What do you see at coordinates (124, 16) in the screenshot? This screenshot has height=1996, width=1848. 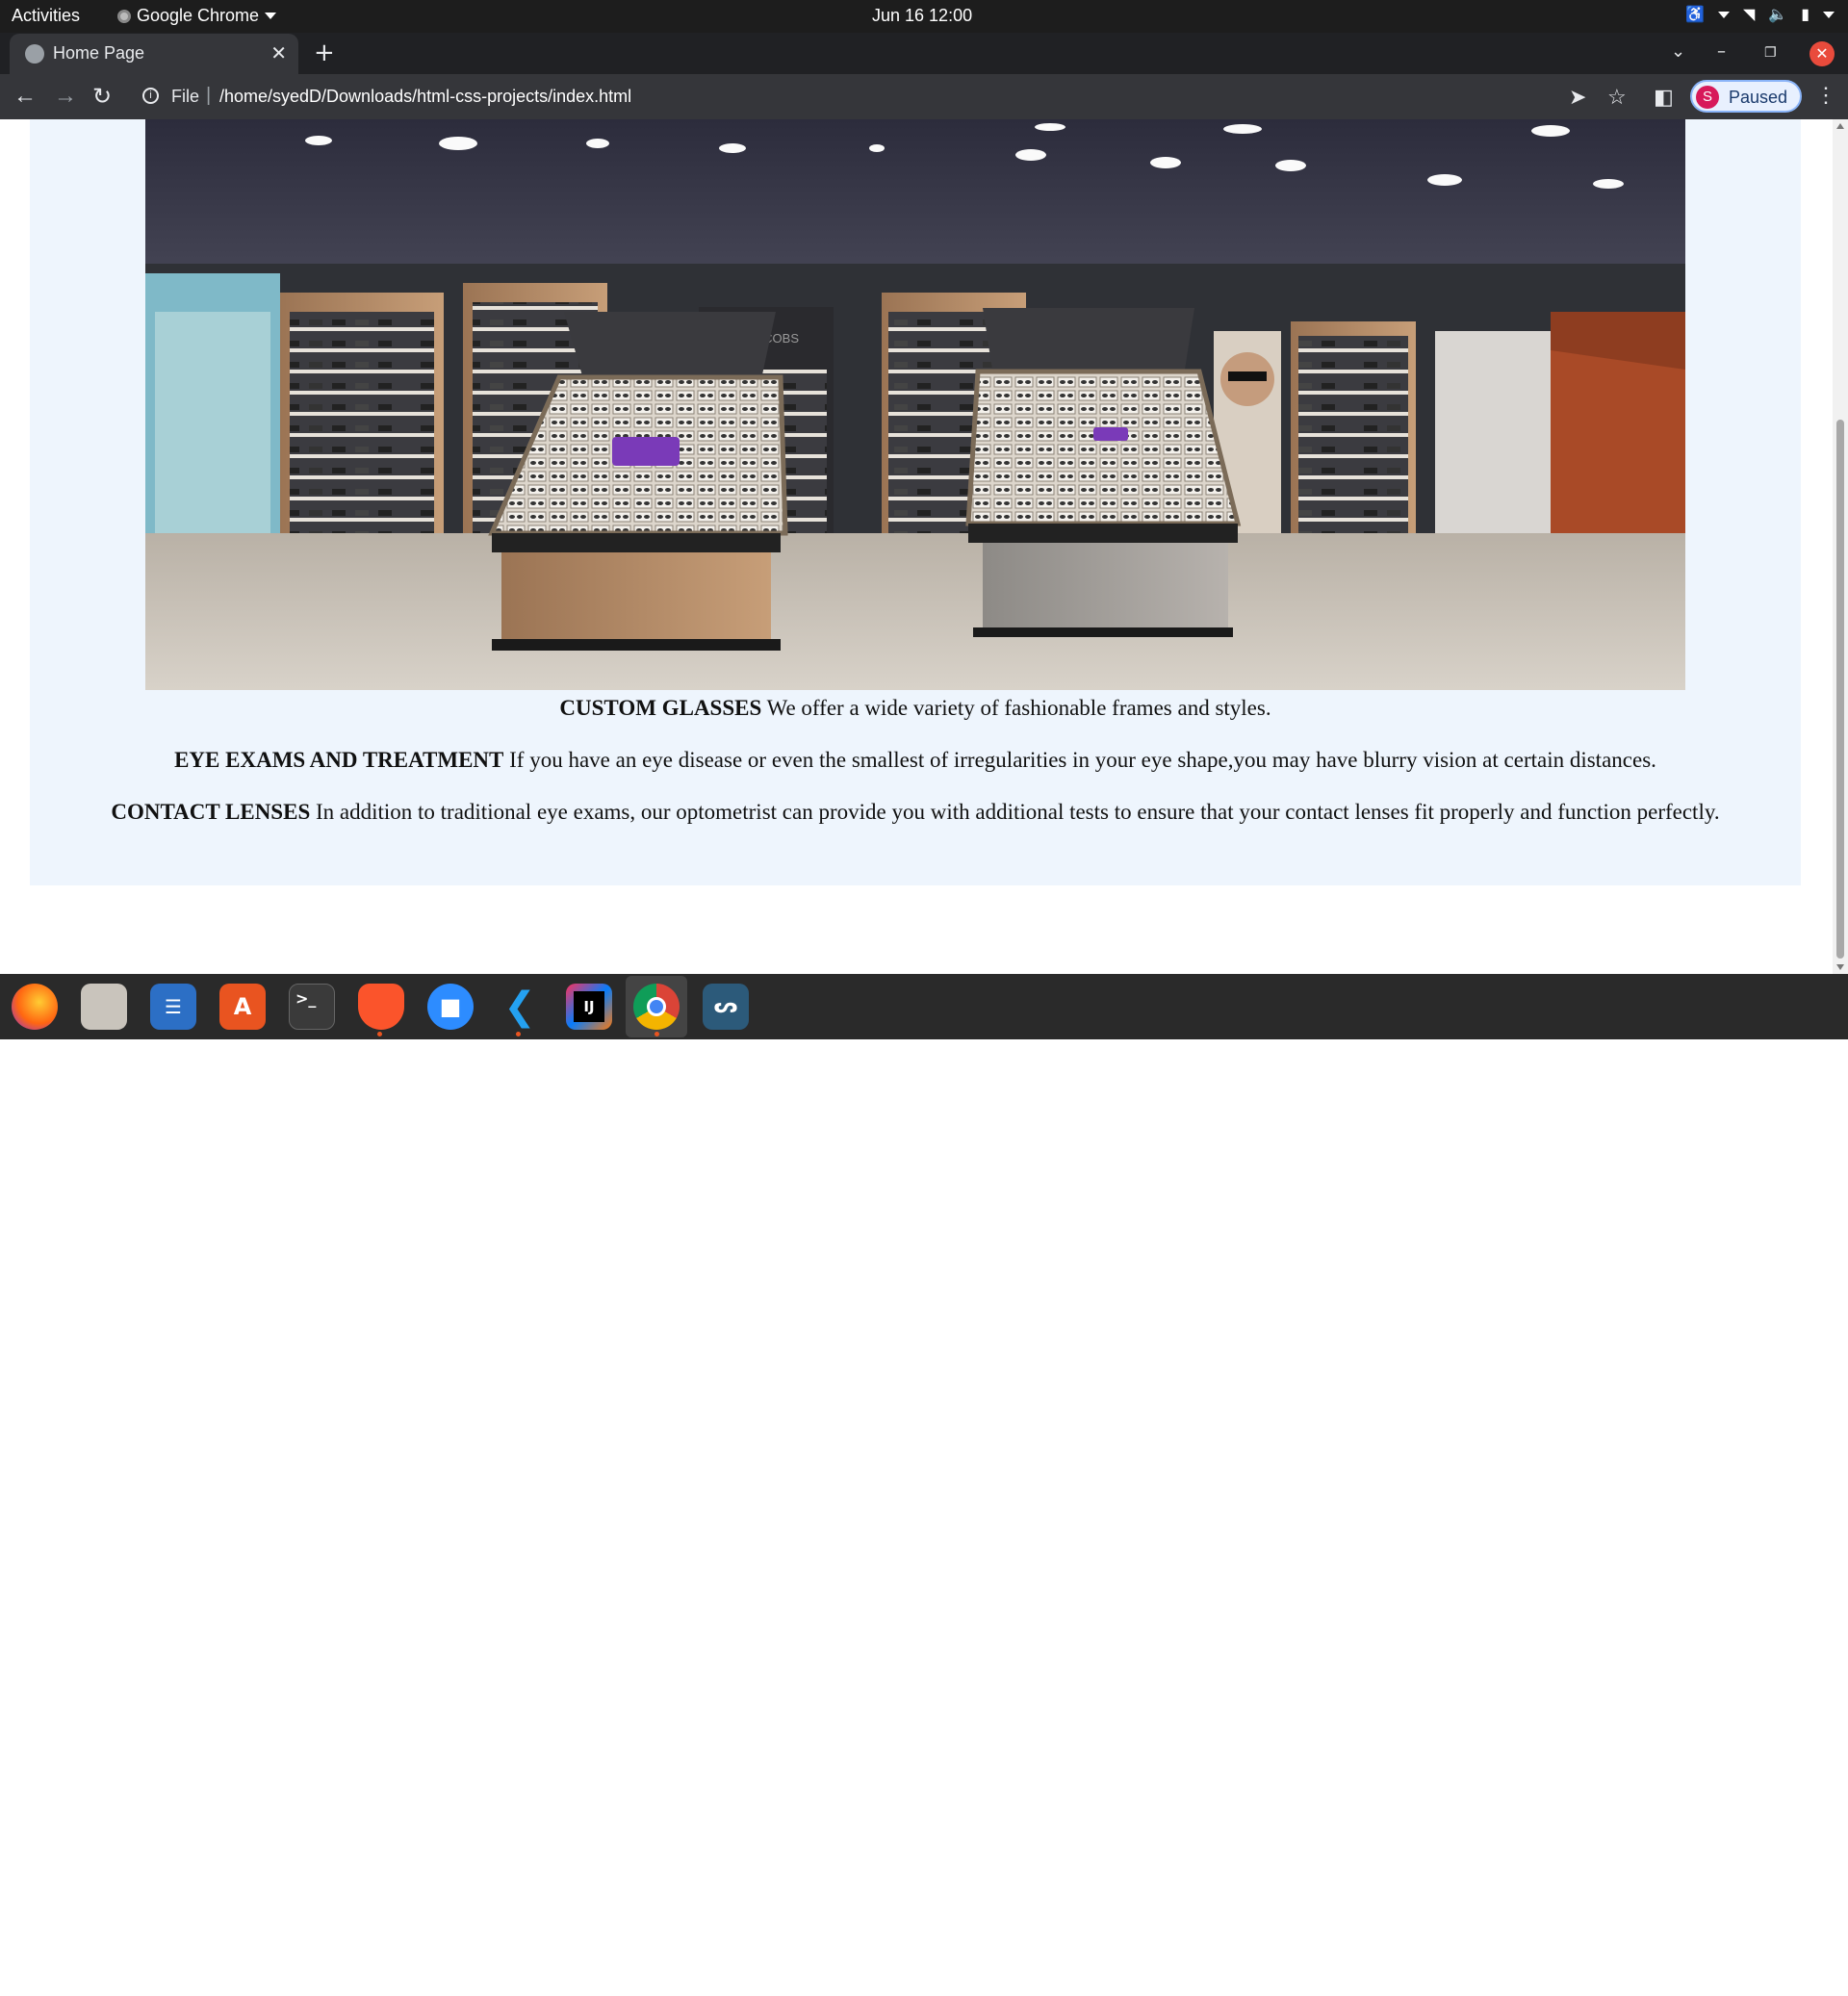 I see `chrome-app-icon` at bounding box center [124, 16].